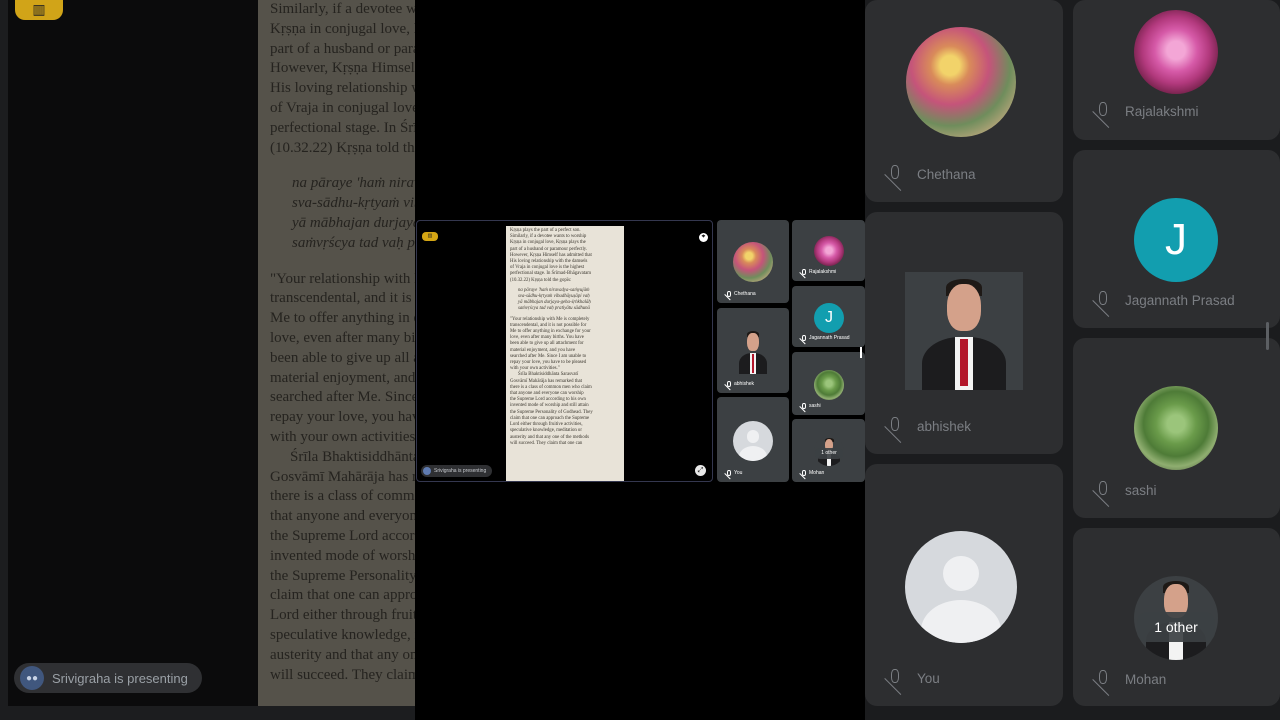  Describe the element at coordinates (342, 48) in the screenshot. I see `blurred-doc-line: part of a husband or paramour perfectly.` at that location.